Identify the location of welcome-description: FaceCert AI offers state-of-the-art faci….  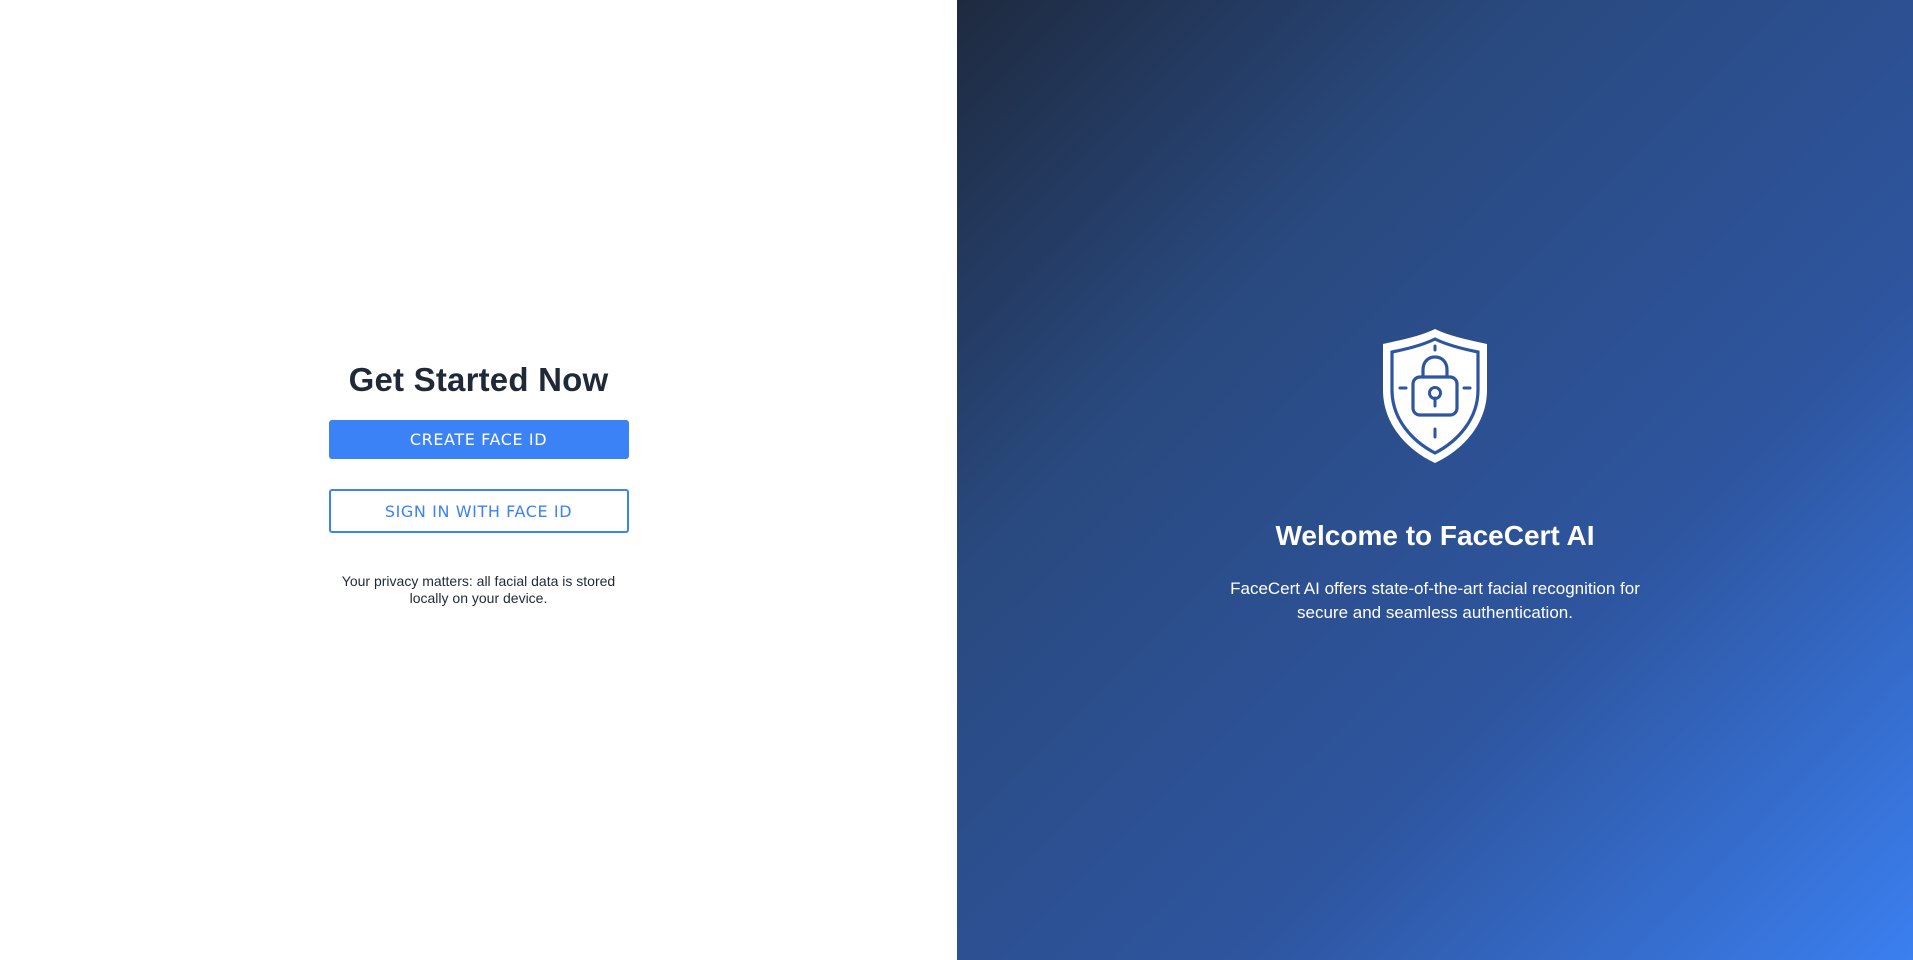
(1435, 600).